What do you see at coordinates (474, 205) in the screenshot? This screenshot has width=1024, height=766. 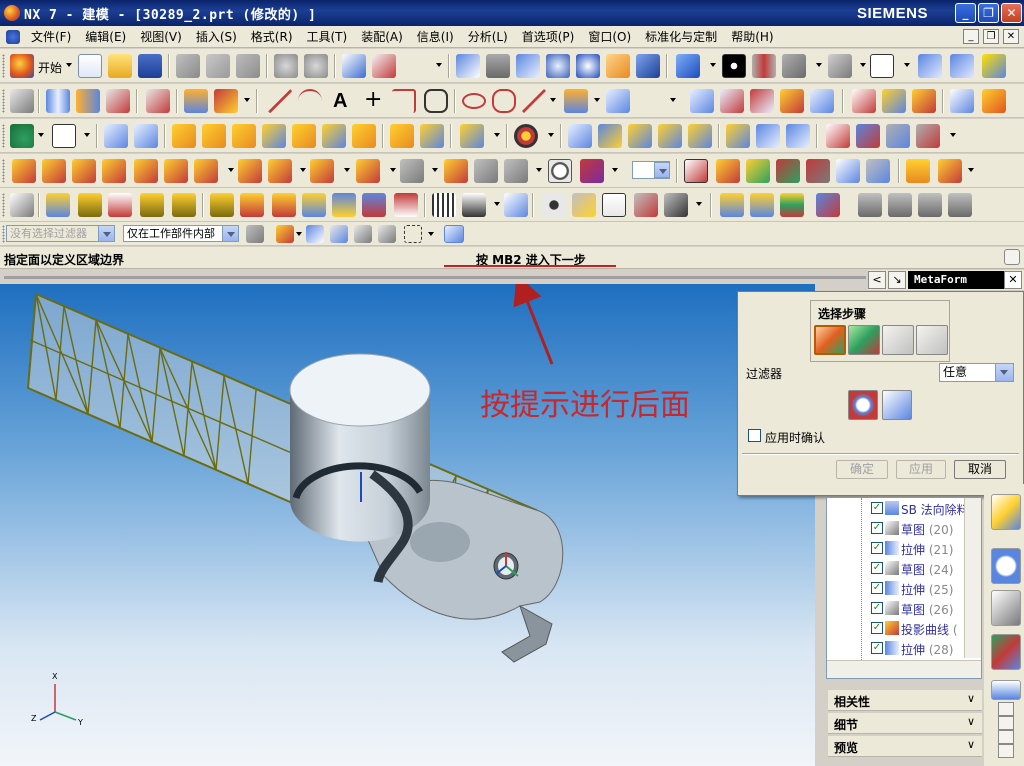 I see `flat-solid-icon` at bounding box center [474, 205].